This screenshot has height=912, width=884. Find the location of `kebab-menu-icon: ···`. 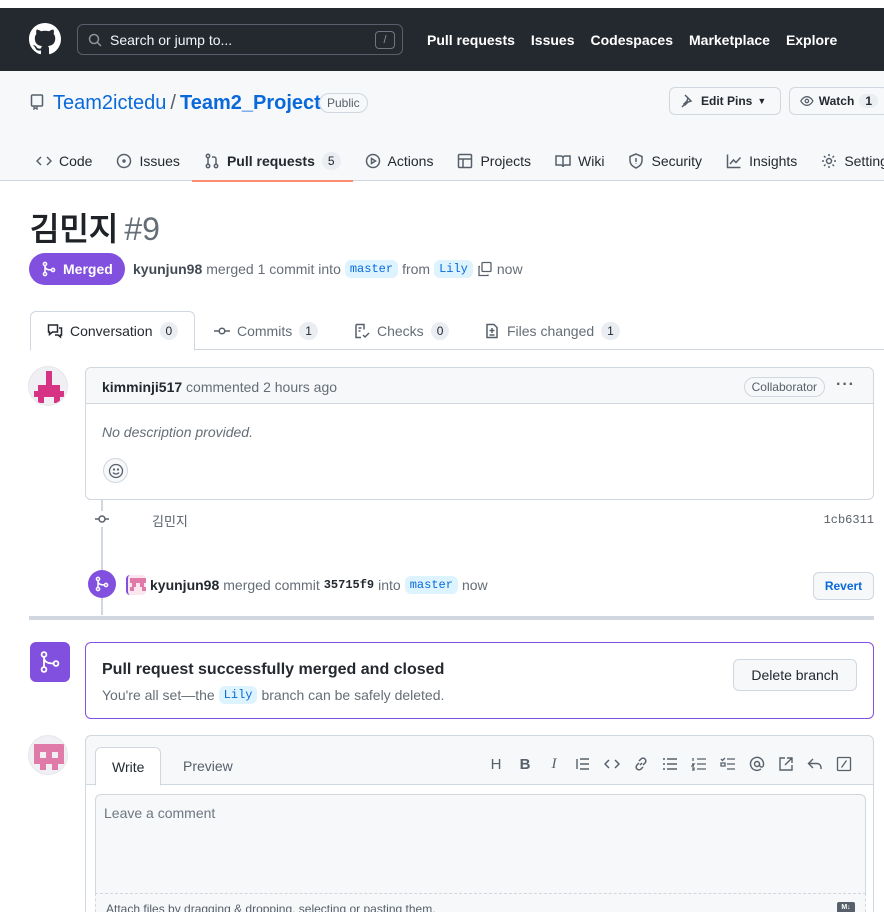

kebab-menu-icon: ··· is located at coordinates (845, 385).